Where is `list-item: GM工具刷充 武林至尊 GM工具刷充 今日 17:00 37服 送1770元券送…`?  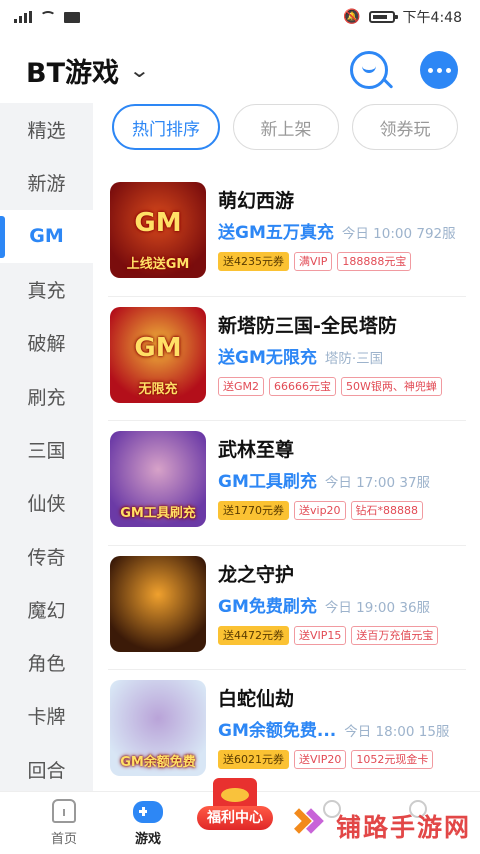 list-item: GM工具刷充 武林至尊 GM工具刷充 今日 17:00 37服 送1770元券送… is located at coordinates (287, 483).